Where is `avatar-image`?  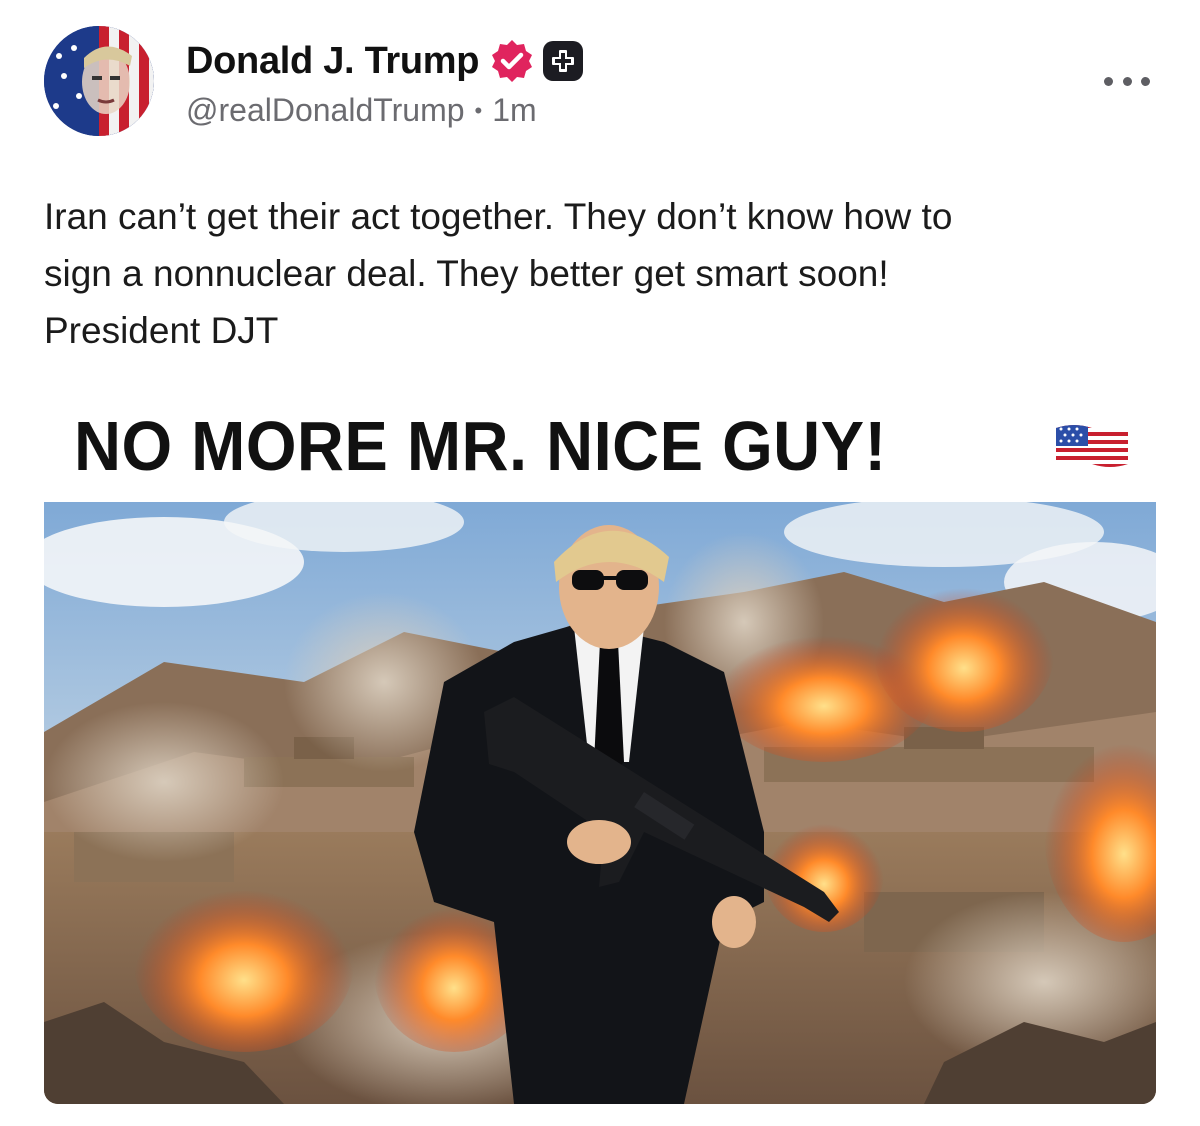
avatar-image is located at coordinates (99, 81).